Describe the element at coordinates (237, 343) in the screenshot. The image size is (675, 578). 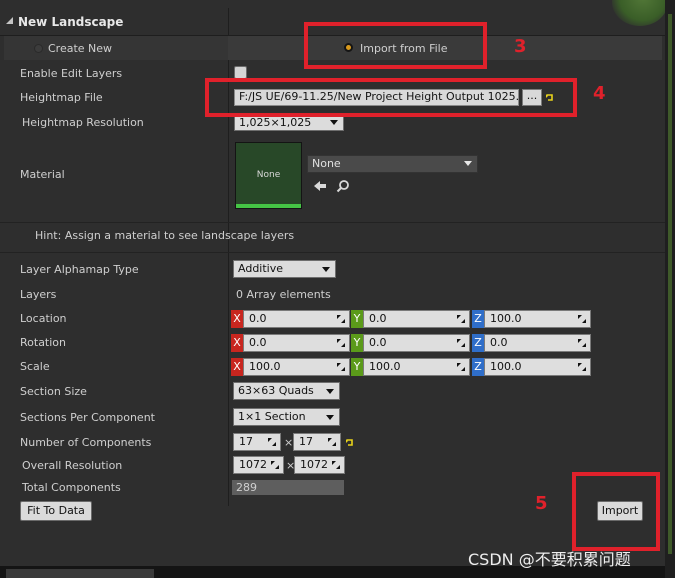
I see `rotation-x-tag: X` at that location.